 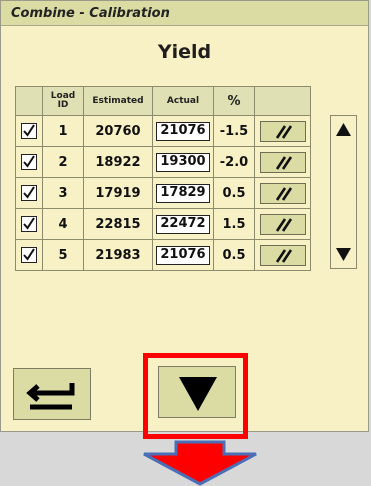 I want to click on estimated-value: 21983, so click(x=118, y=255).